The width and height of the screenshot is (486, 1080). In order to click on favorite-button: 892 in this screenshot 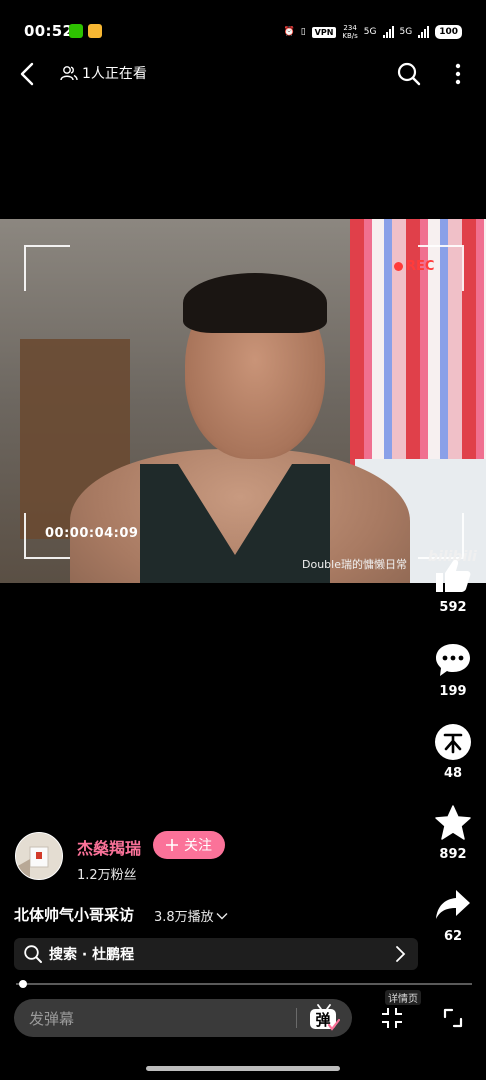, I will do `click(453, 832)`.